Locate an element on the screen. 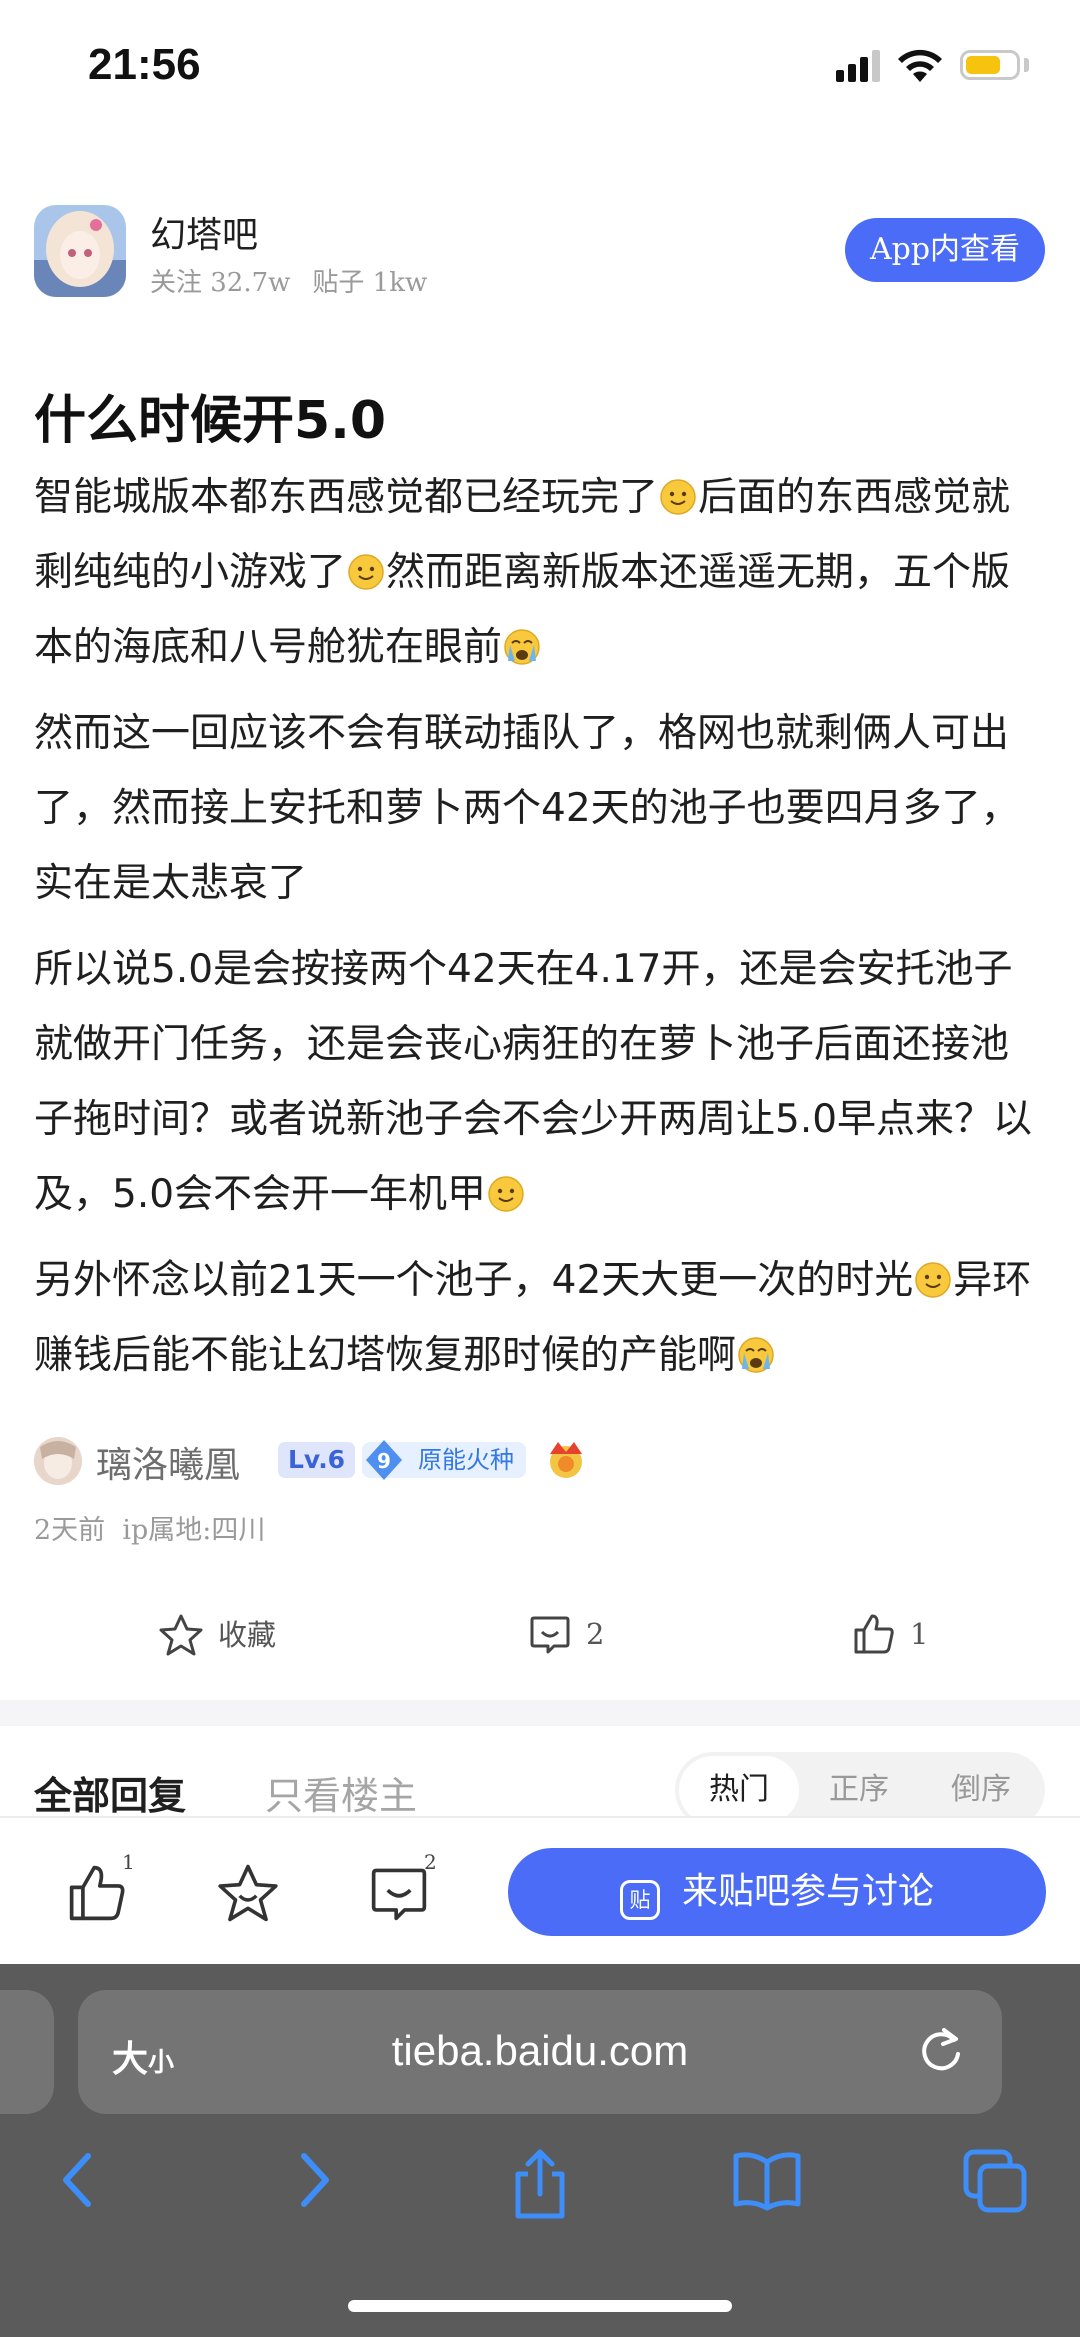 This screenshot has width=1080, height=2337. forum-followers: 关注 32.7w is located at coordinates (220, 283).